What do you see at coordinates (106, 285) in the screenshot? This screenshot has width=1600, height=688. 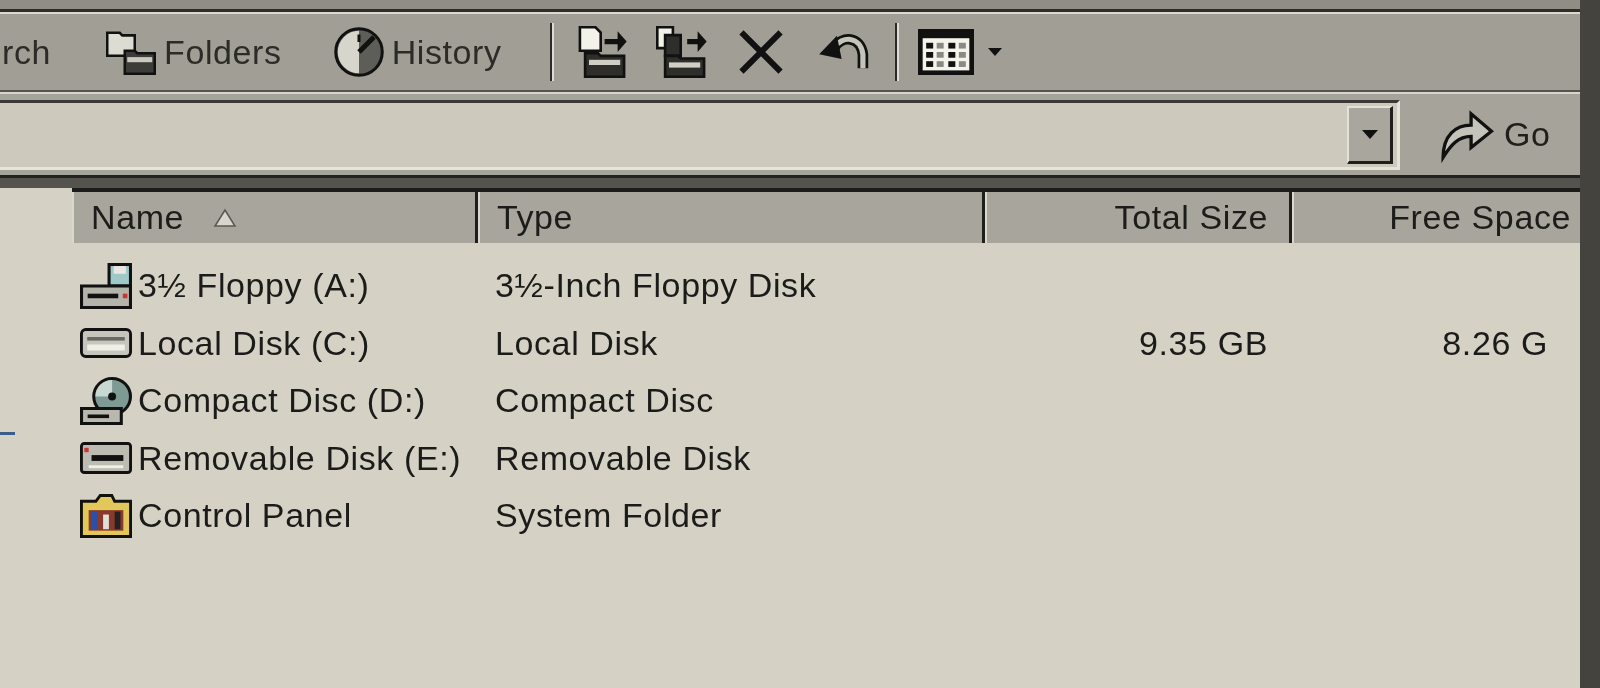 I see `floppy-drive-icon` at bounding box center [106, 285].